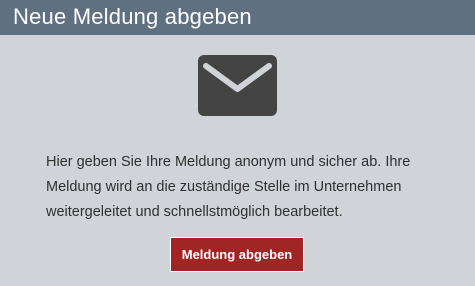 This screenshot has height=286, width=475. Describe the element at coordinates (132, 16) in the screenshot. I see `page-title: Neue Meldung abgeben` at that location.